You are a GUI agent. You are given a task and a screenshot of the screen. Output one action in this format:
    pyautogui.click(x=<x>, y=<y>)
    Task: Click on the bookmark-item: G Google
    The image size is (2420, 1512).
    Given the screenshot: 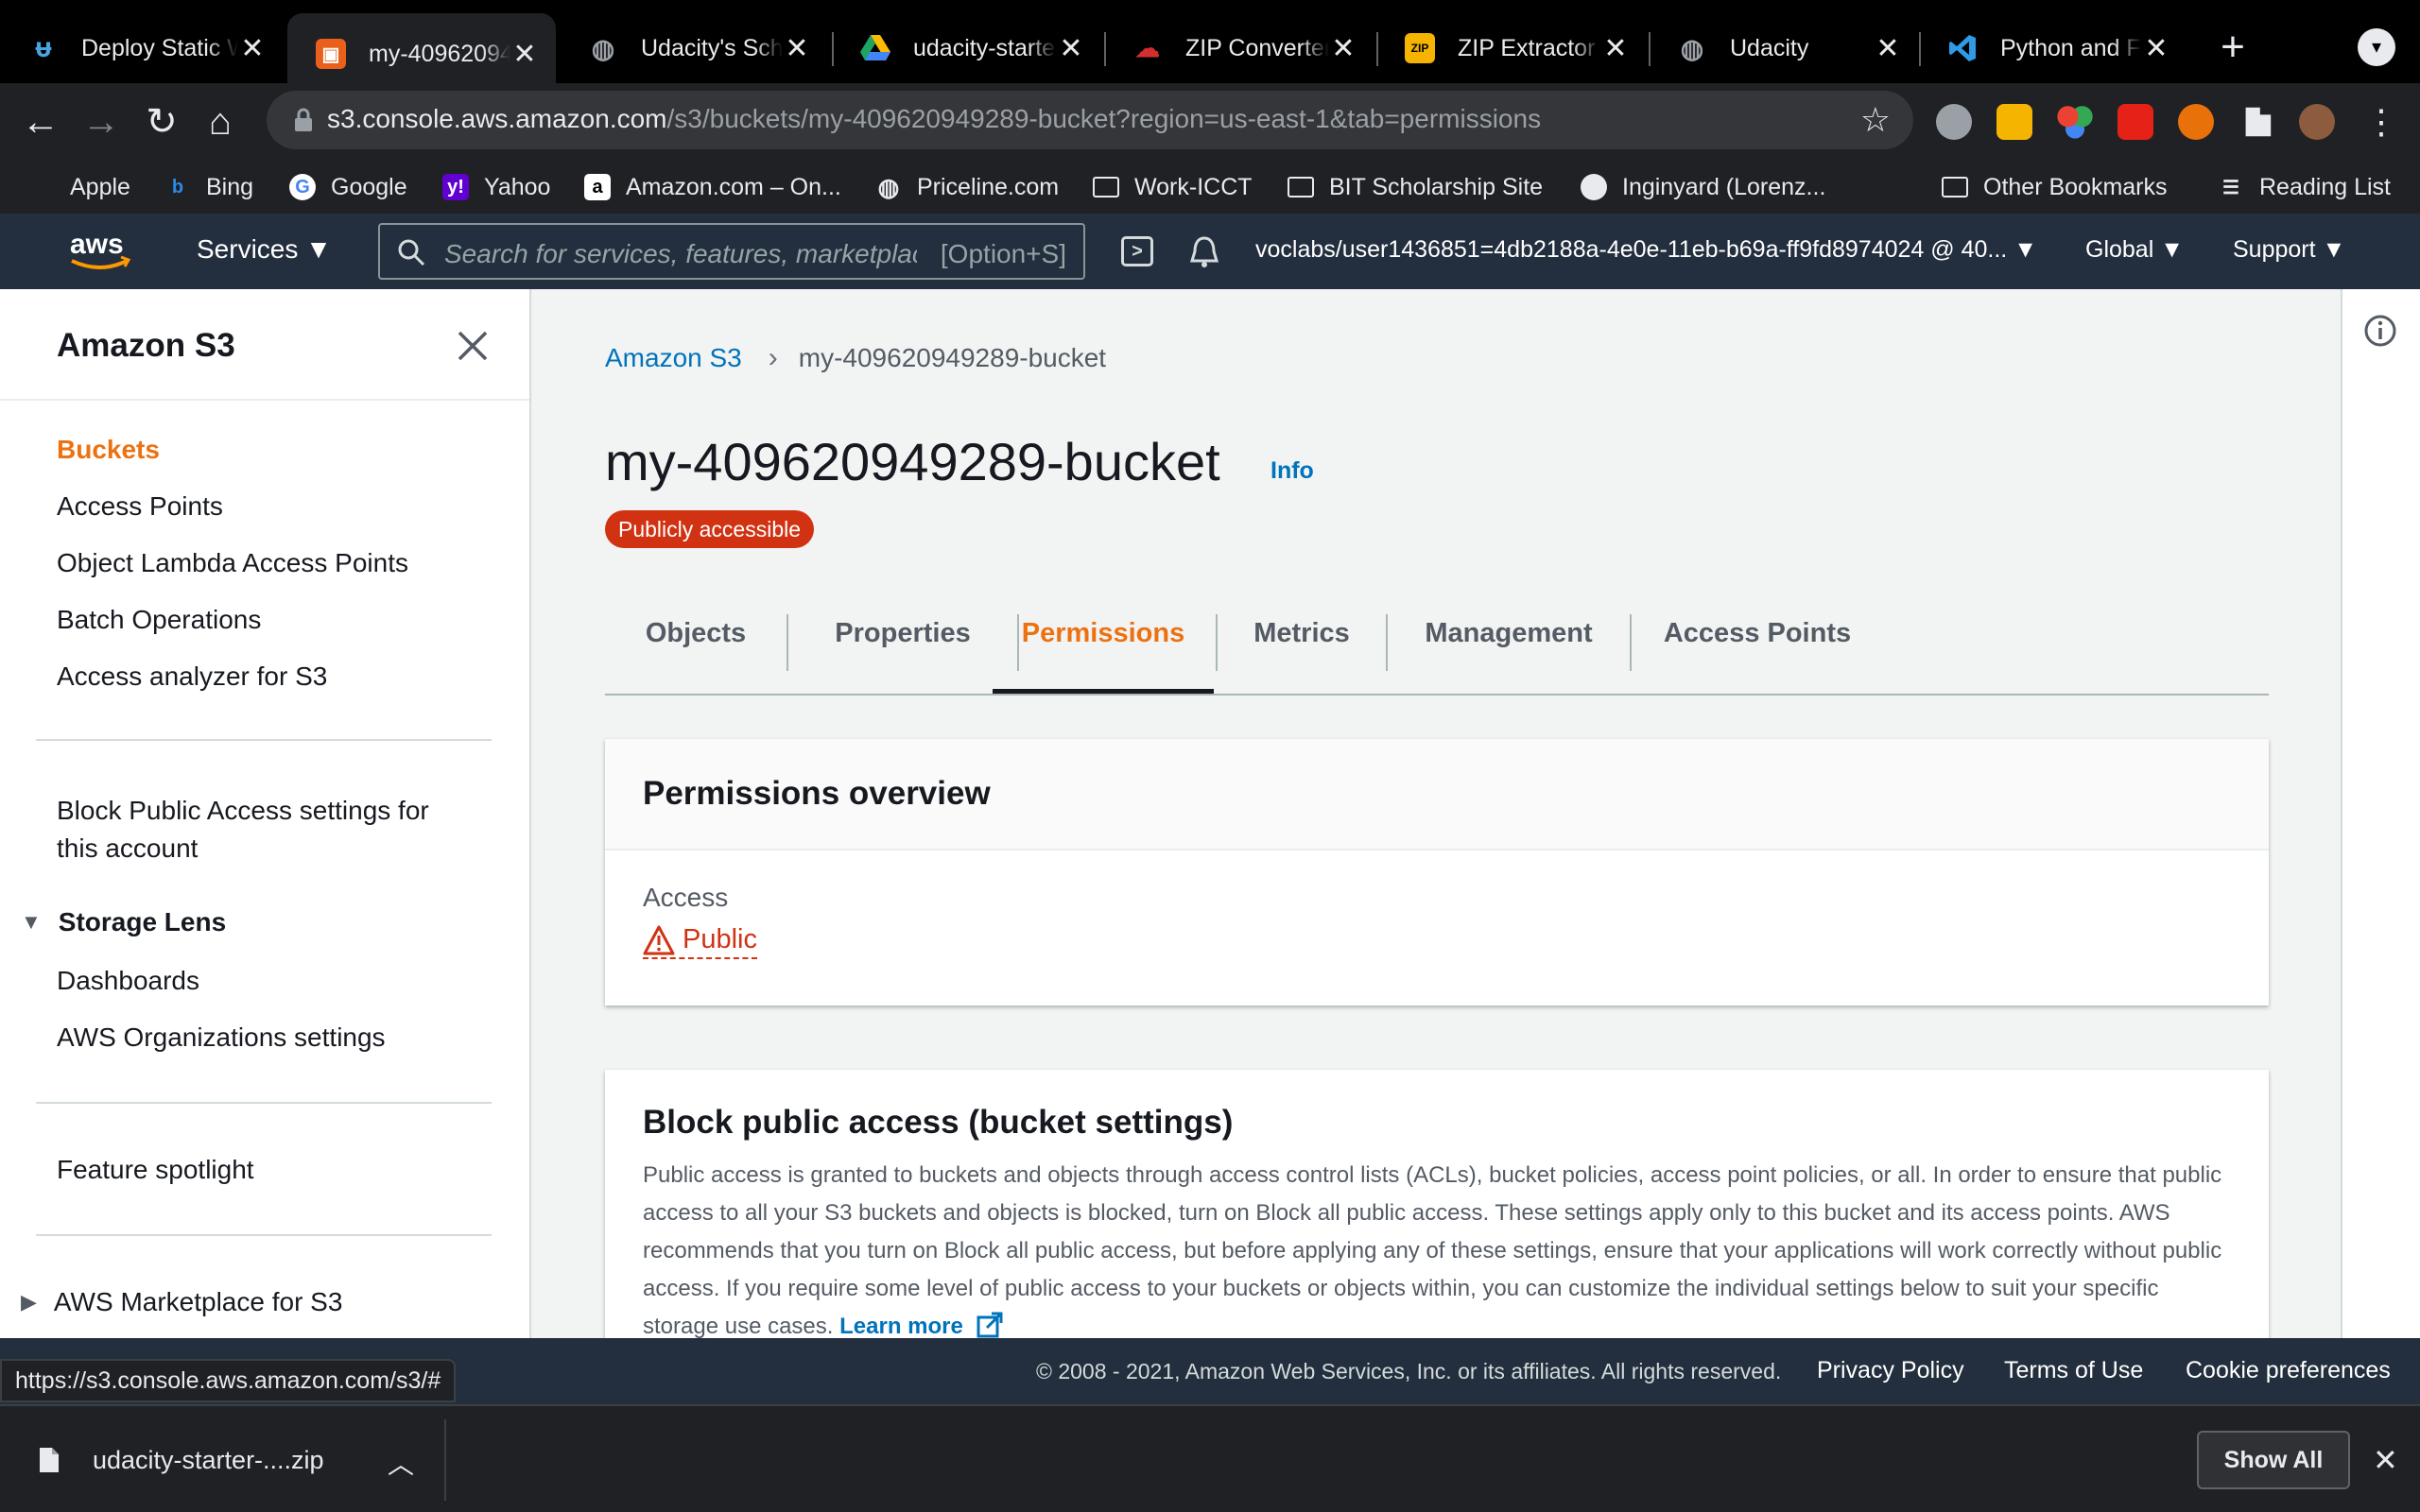 What is the action you would take?
    pyautogui.click(x=348, y=187)
    